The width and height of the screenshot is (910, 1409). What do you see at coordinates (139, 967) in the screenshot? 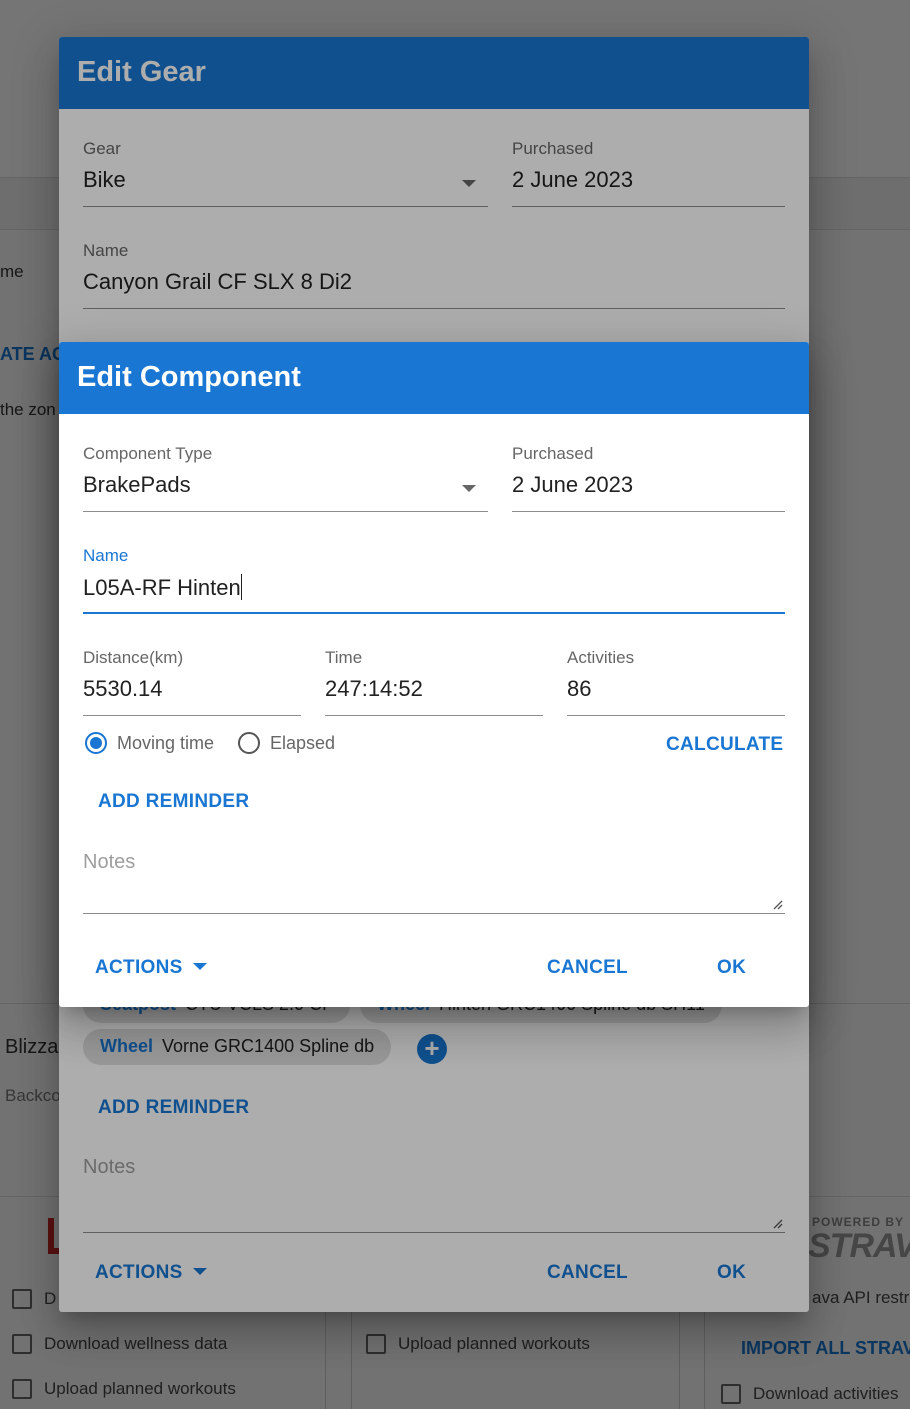
I see `actions-label: ACTIONS` at bounding box center [139, 967].